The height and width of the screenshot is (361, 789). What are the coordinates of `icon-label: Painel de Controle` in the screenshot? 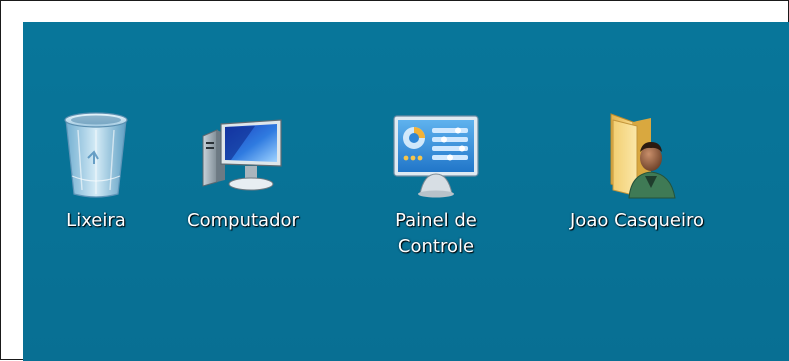 It's located at (436, 233).